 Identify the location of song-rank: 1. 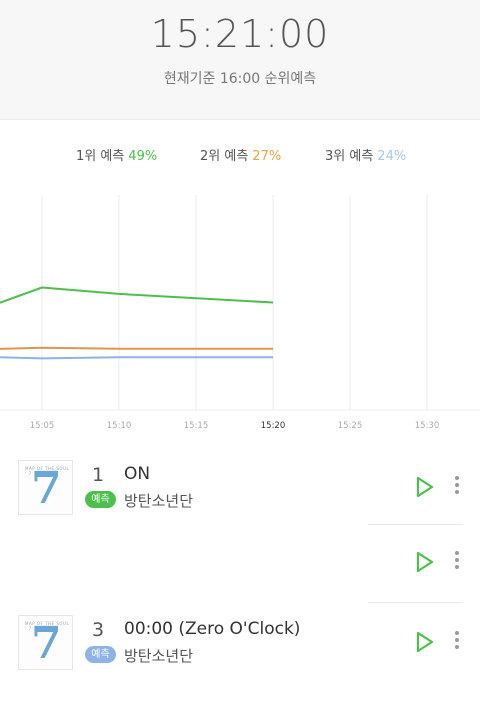
(98, 475).